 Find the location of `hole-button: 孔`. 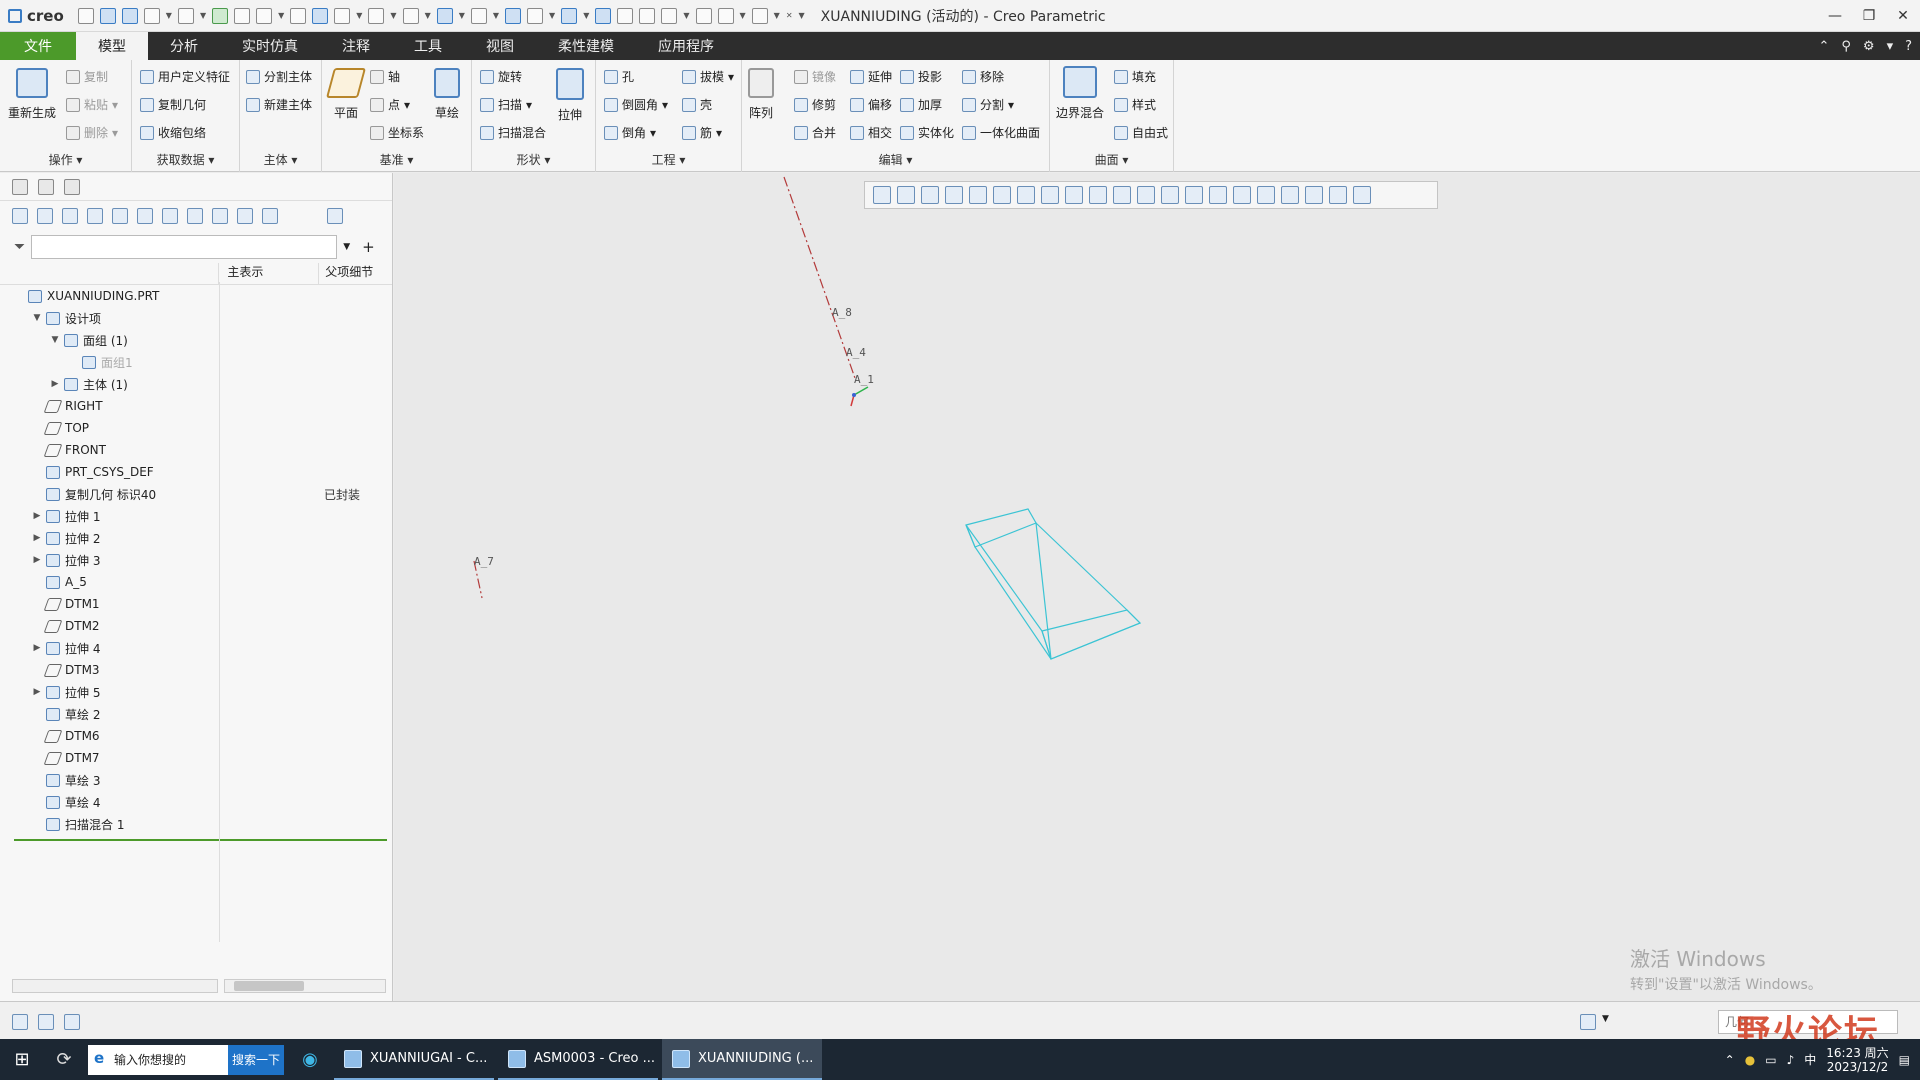

hole-button: 孔 is located at coordinates (619, 76).